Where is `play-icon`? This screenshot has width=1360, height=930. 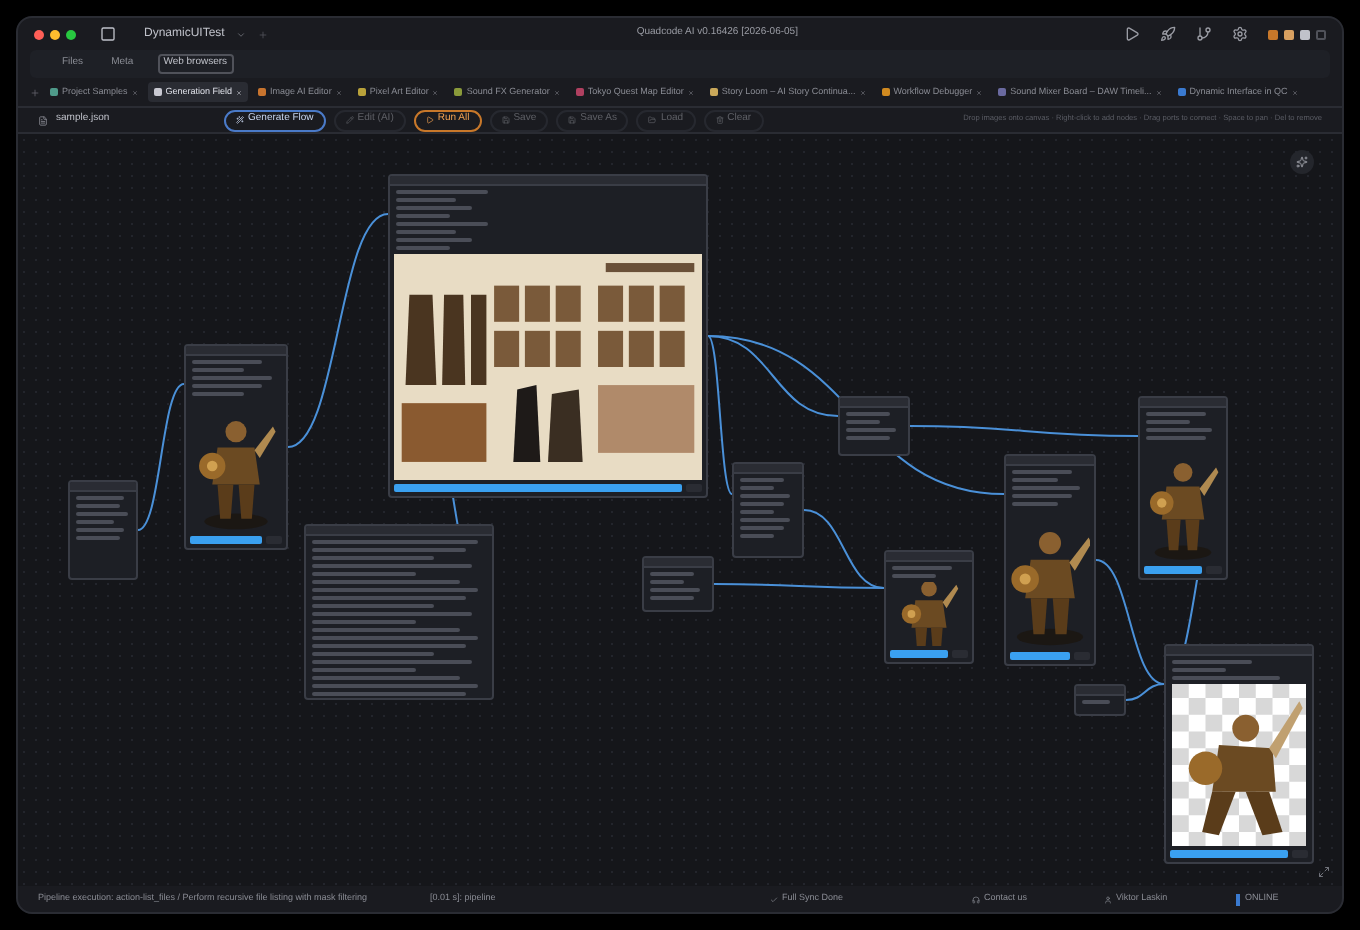
play-icon is located at coordinates (429, 120).